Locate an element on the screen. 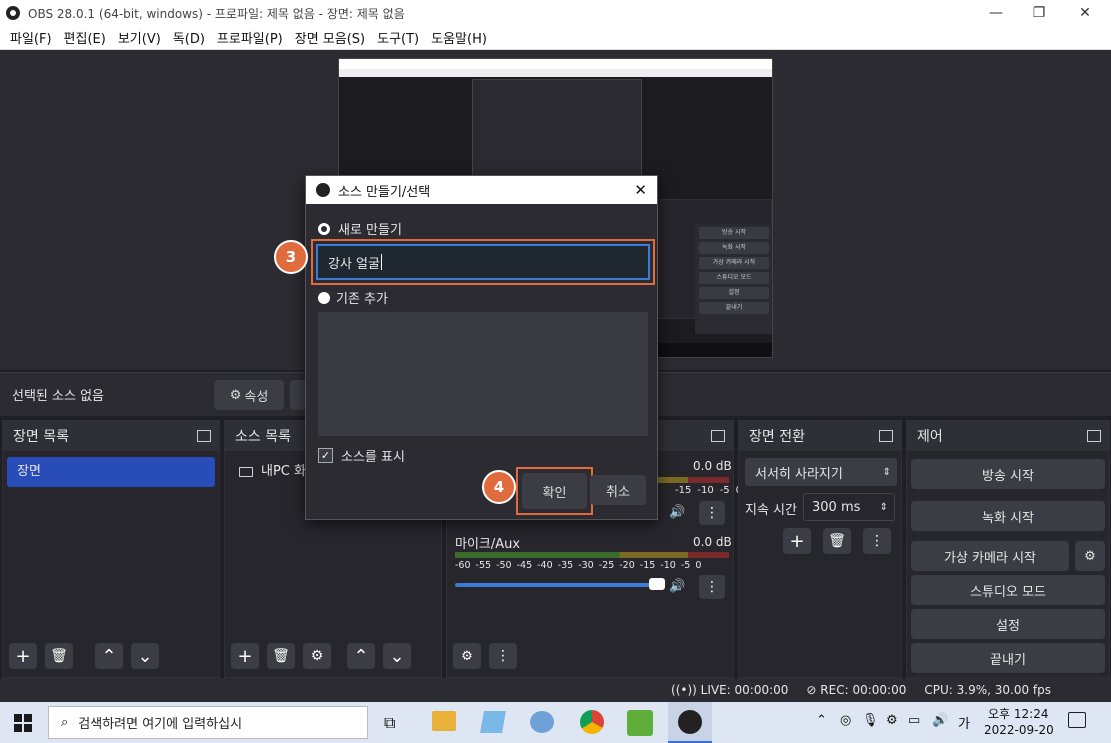 This screenshot has height=743, width=1111. source-down-button: ⌄ is located at coordinates (397, 656).